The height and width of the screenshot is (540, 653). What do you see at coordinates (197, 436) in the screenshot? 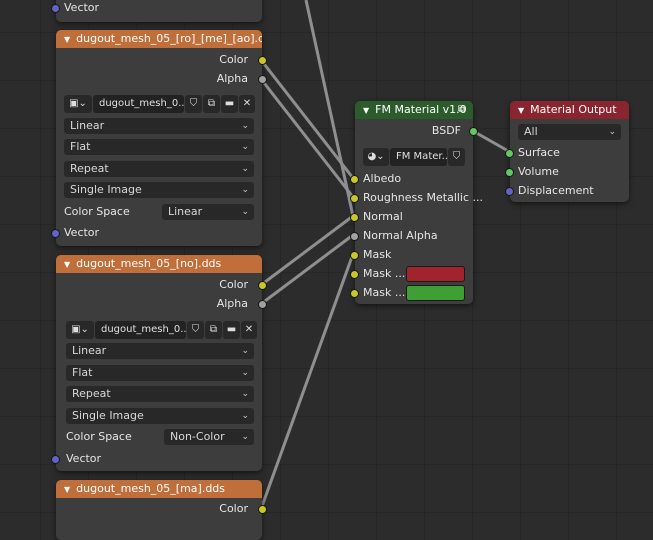
I see `color-space-value: Non-Color` at bounding box center [197, 436].